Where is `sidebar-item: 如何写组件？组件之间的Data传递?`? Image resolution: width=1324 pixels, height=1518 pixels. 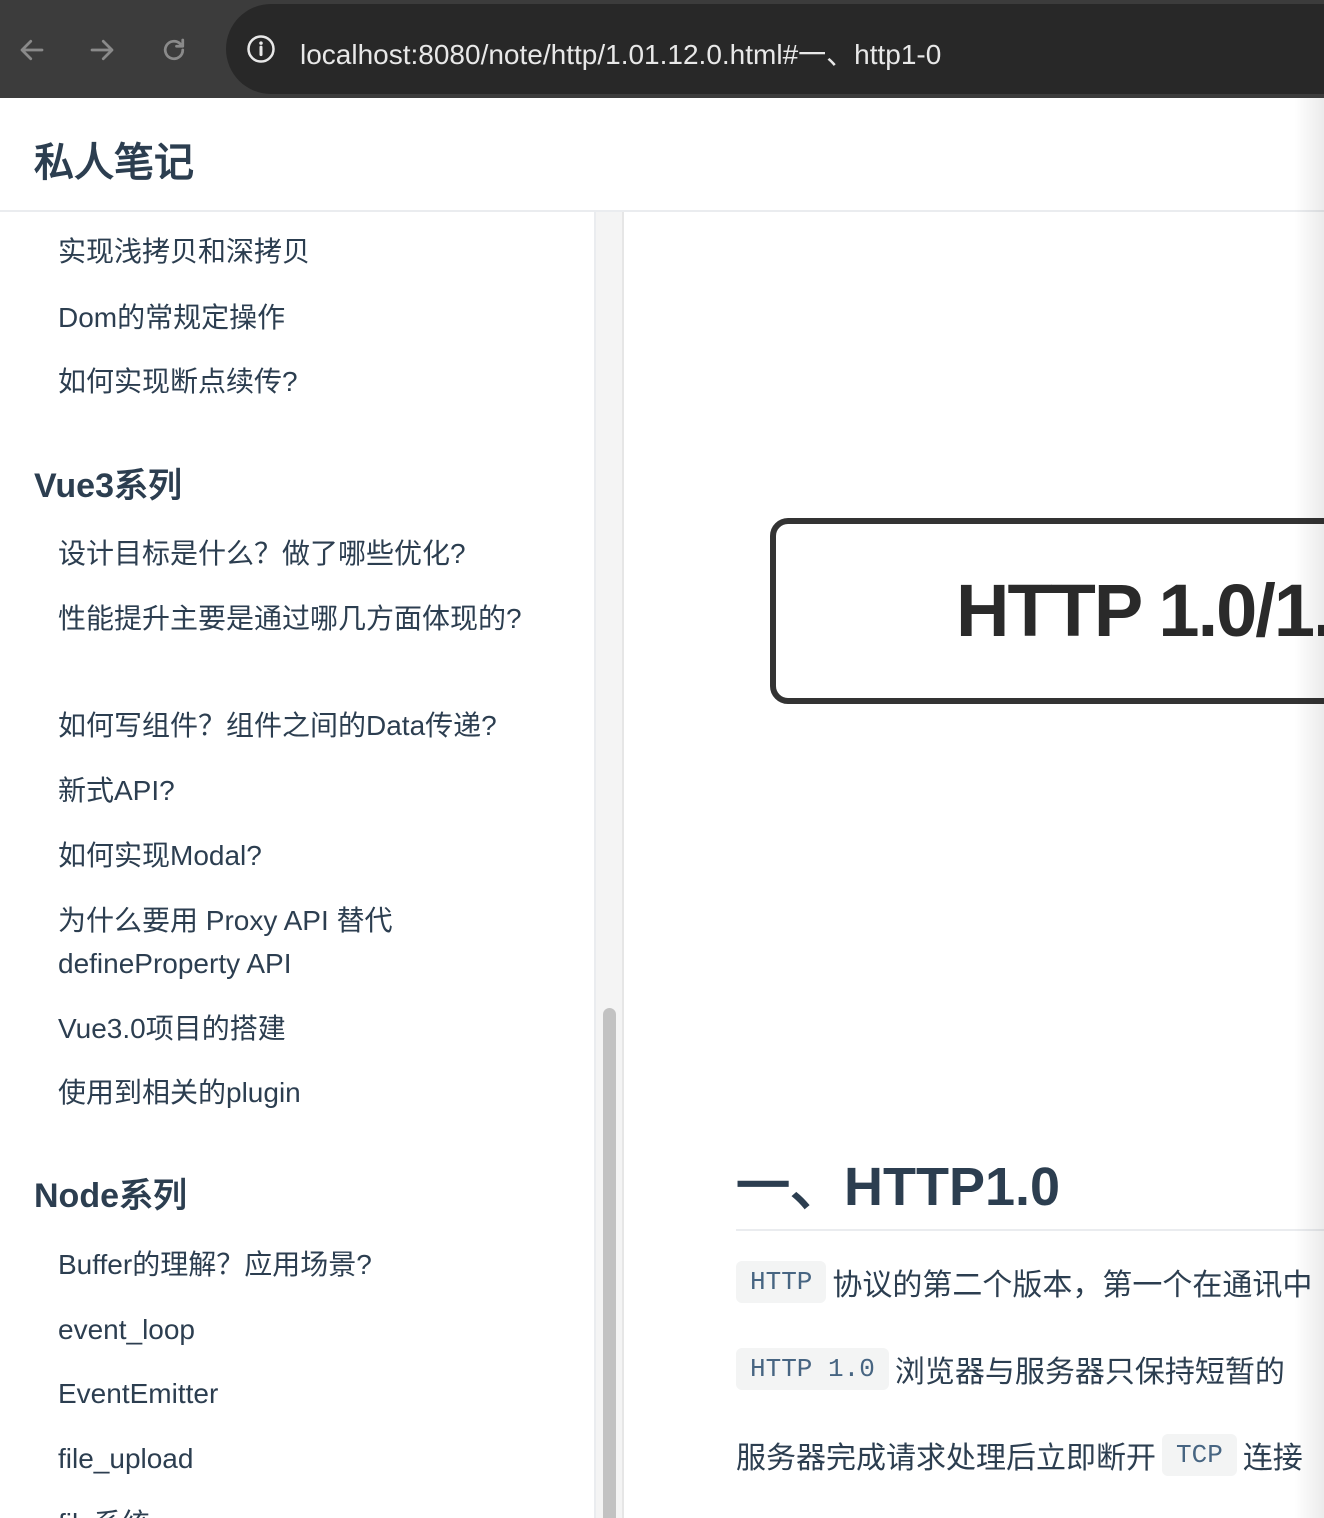
sidebar-item: 如何写组件？组件之间的Data传递? is located at coordinates (308, 725).